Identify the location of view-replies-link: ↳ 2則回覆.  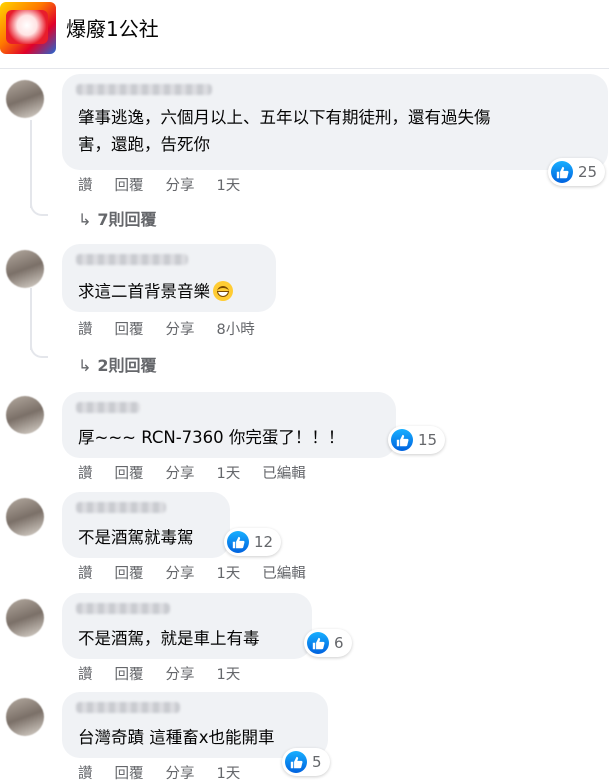
(117, 364).